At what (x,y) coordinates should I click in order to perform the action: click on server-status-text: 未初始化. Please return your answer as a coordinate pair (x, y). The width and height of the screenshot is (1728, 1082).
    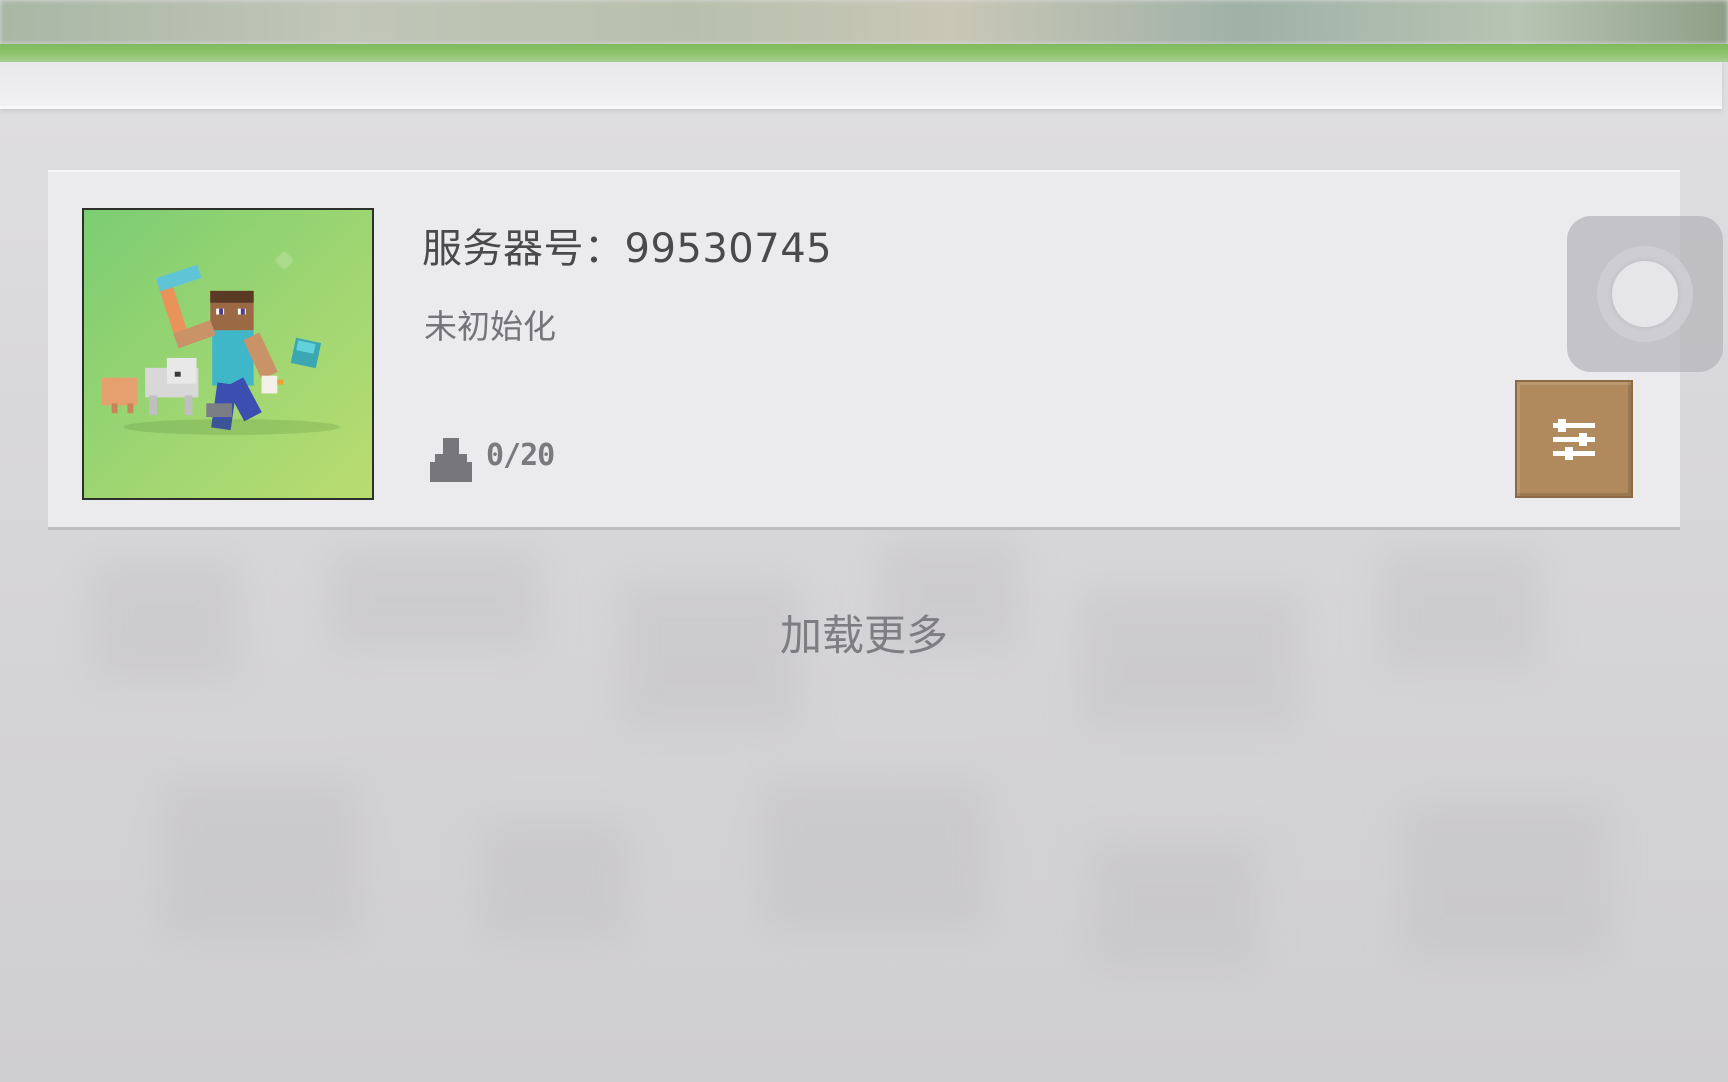
    Looking at the image, I should click on (490, 326).